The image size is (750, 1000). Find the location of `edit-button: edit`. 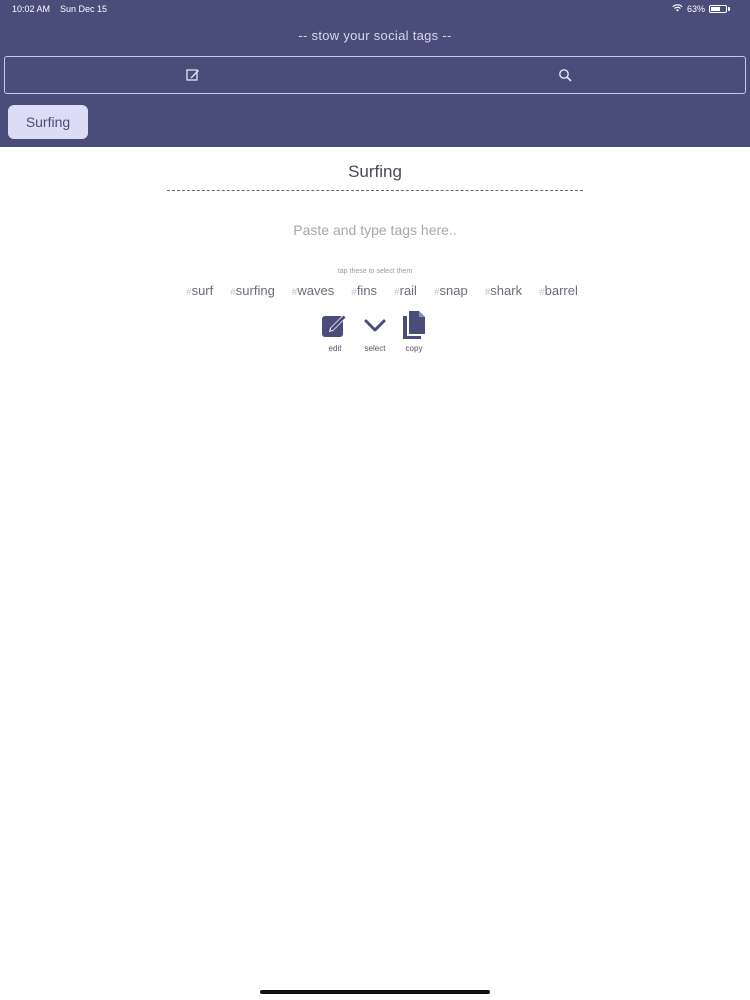

edit-button: edit is located at coordinates (335, 333).